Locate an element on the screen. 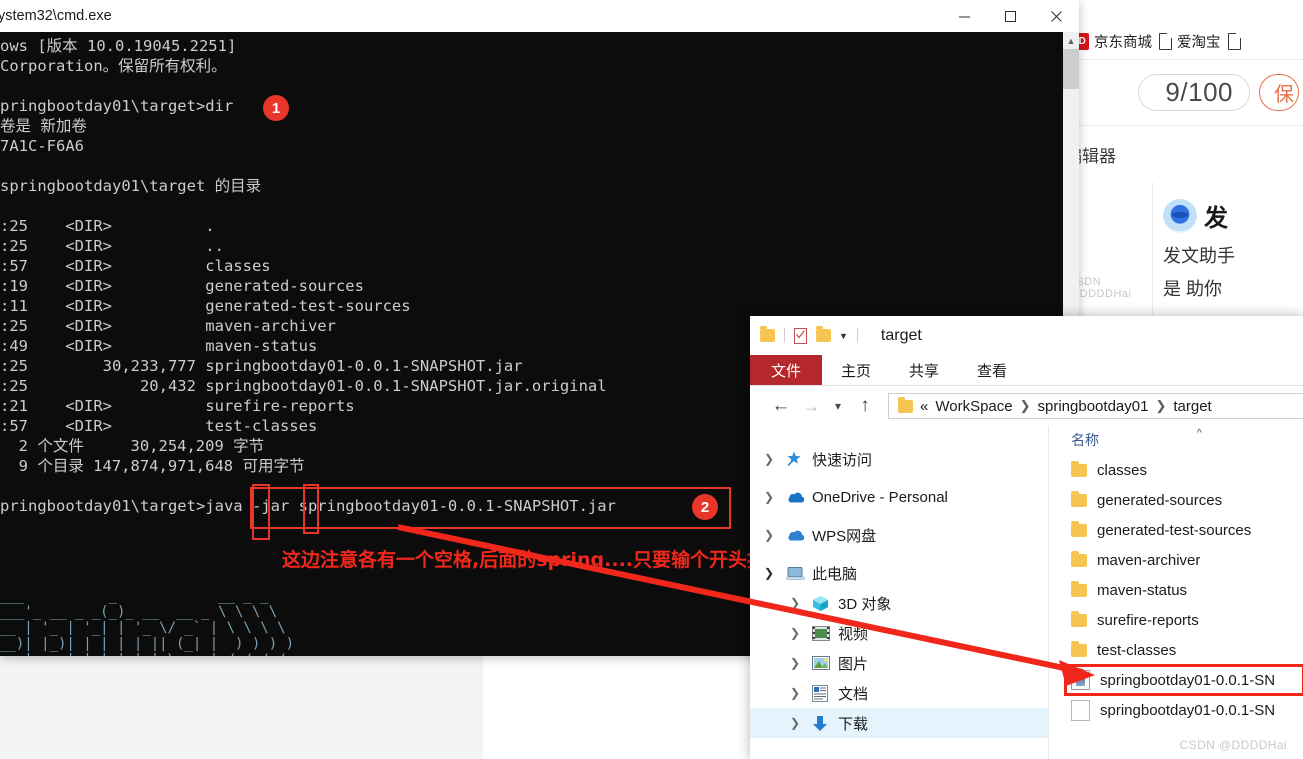  window-controls is located at coordinates (1010, 16).